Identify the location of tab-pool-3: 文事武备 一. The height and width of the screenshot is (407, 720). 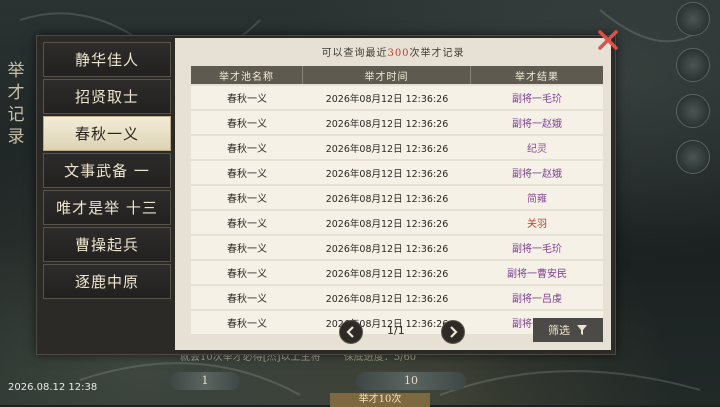
(107, 170).